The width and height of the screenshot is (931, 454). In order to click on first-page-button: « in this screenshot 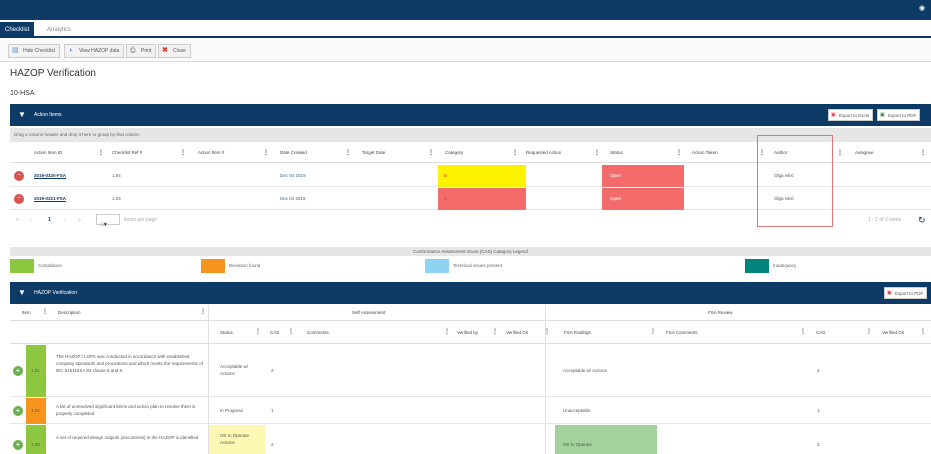, I will do `click(17, 220)`.